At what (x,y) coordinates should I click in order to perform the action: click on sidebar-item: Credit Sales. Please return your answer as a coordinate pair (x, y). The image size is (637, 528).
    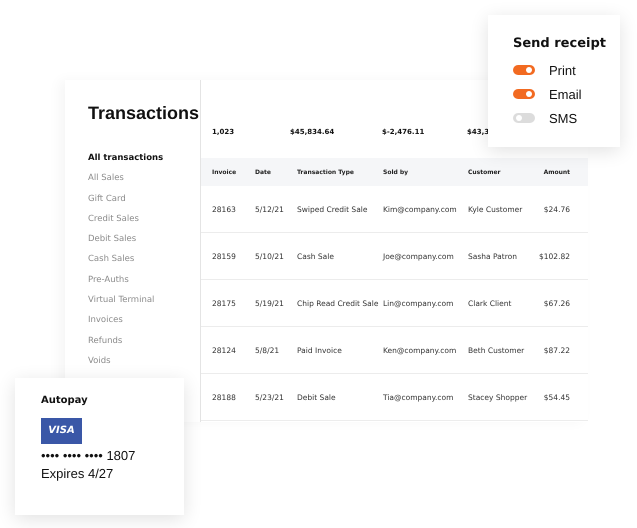
    Looking at the image, I should click on (144, 219).